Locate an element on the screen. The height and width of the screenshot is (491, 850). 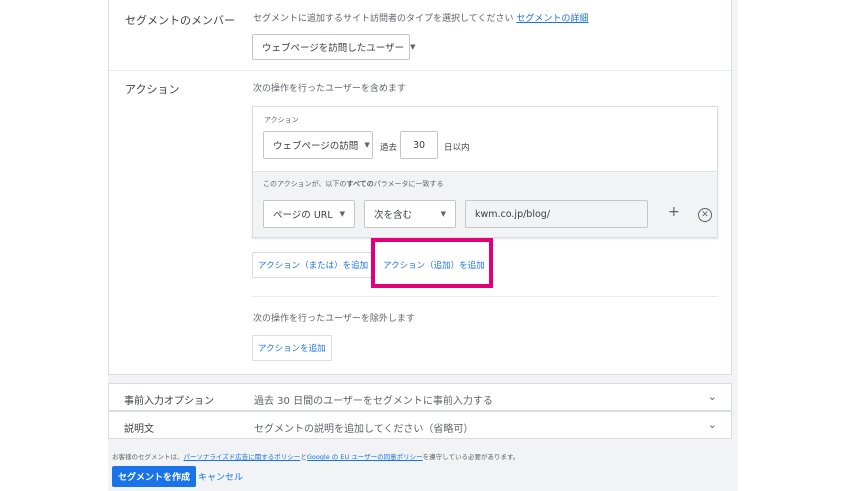
url-input: kwm.co.jp/blog/ is located at coordinates (556, 214).